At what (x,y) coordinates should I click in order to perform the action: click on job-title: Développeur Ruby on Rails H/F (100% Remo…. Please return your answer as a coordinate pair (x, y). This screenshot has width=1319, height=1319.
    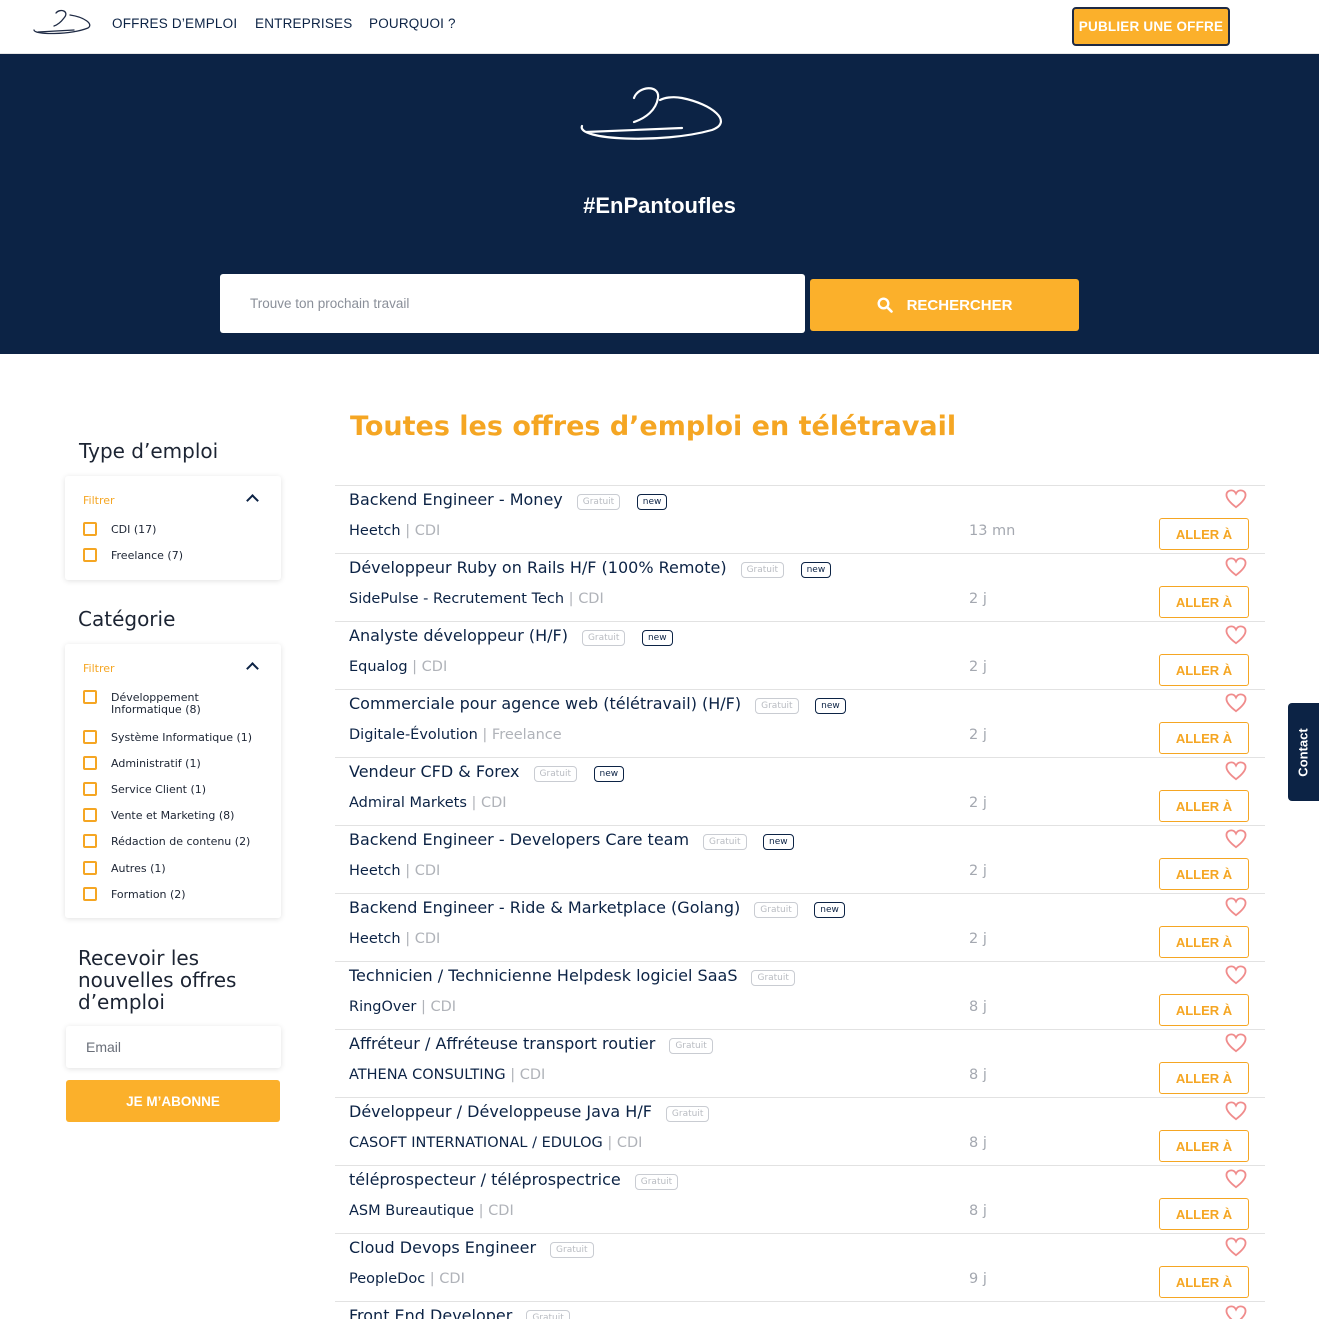
    Looking at the image, I should click on (538, 567).